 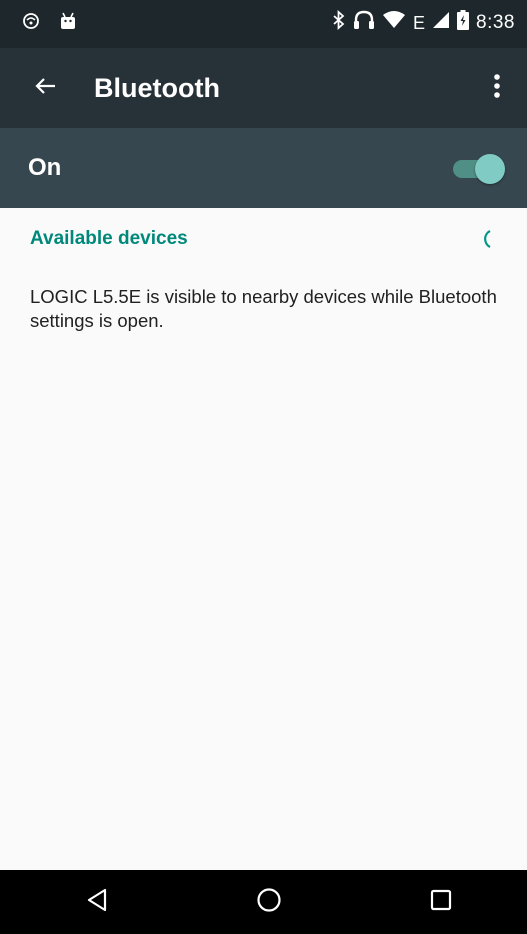 What do you see at coordinates (394, 23) in the screenshot?
I see `wifi-icon` at bounding box center [394, 23].